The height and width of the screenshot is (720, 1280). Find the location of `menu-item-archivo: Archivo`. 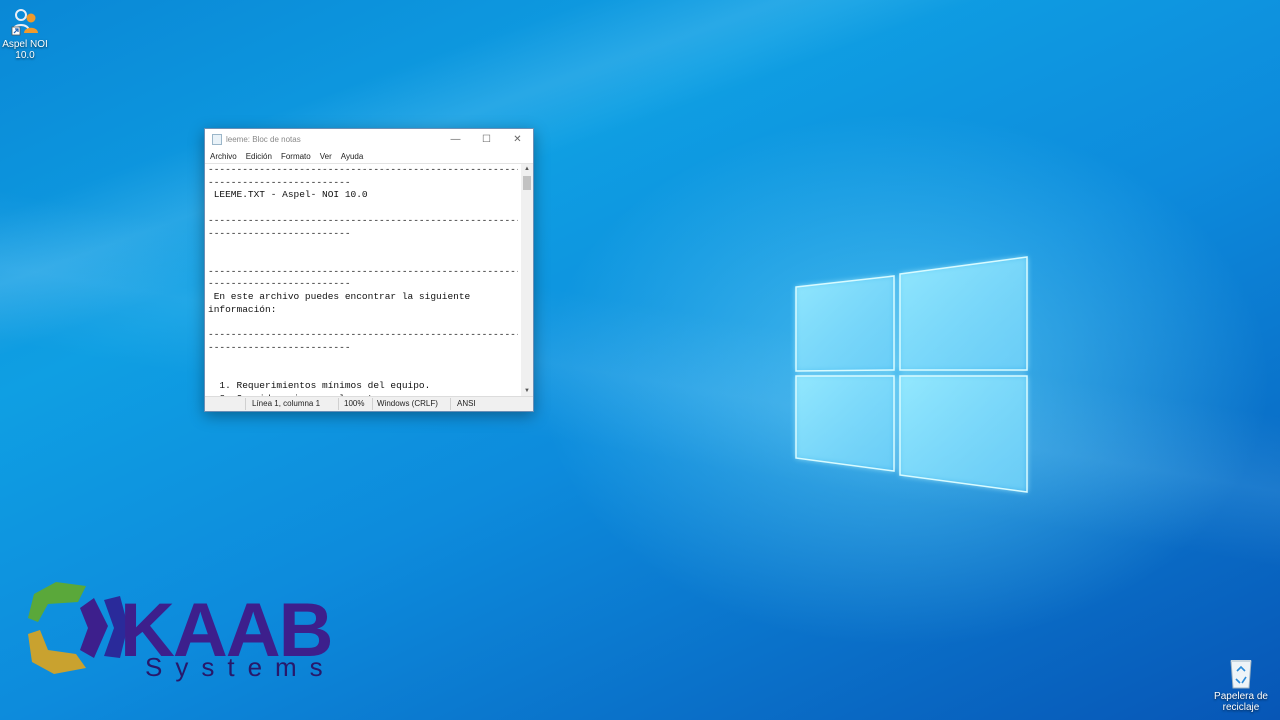

menu-item-archivo: Archivo is located at coordinates (223, 156).